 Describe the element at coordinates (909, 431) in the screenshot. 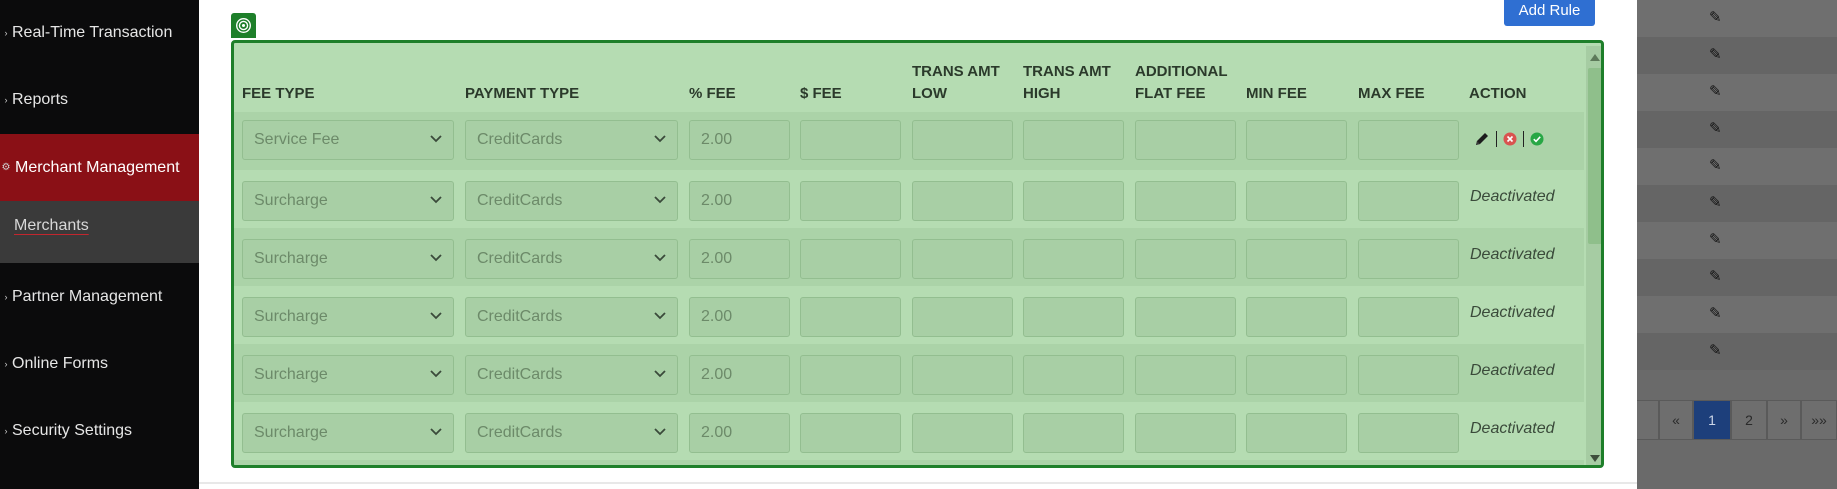

I see `table-row: Surcharge CreditCards 2.00 Deactivated` at that location.